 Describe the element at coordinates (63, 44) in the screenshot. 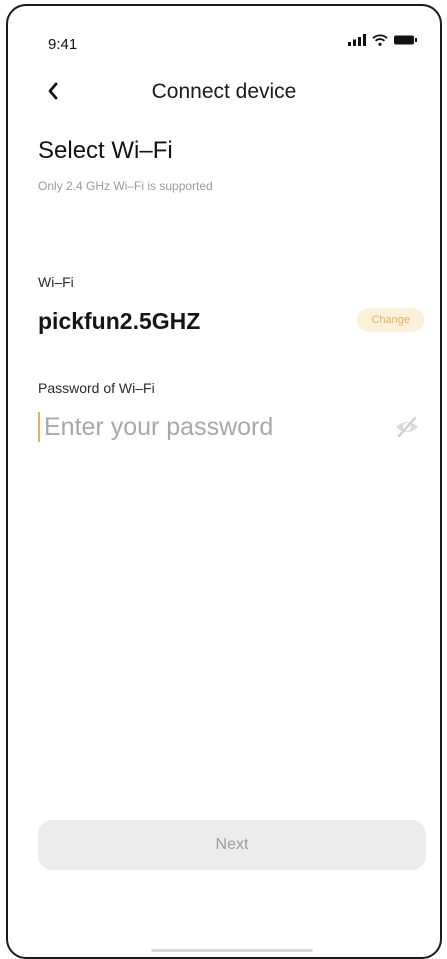

I see `status-time: 9:41` at that location.